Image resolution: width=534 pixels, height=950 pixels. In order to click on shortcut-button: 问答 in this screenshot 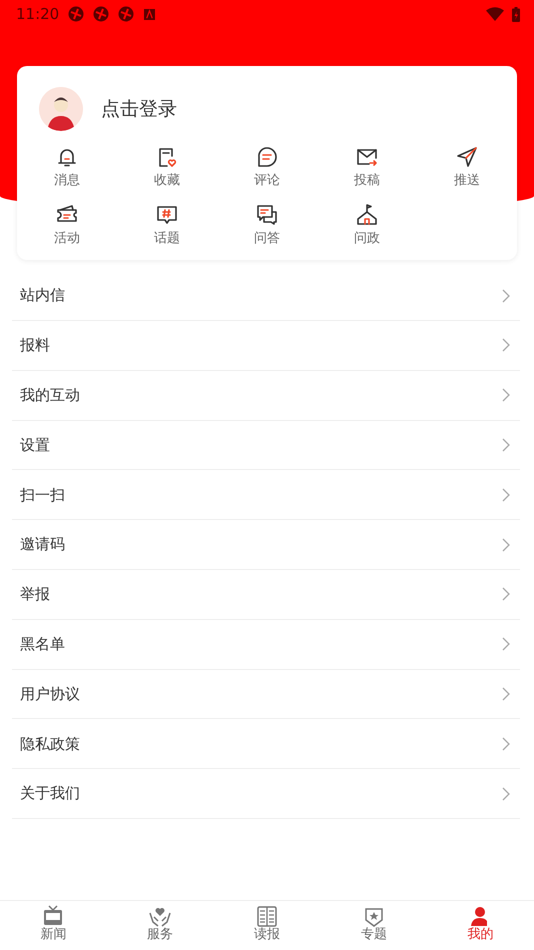, I will do `click(267, 224)`.